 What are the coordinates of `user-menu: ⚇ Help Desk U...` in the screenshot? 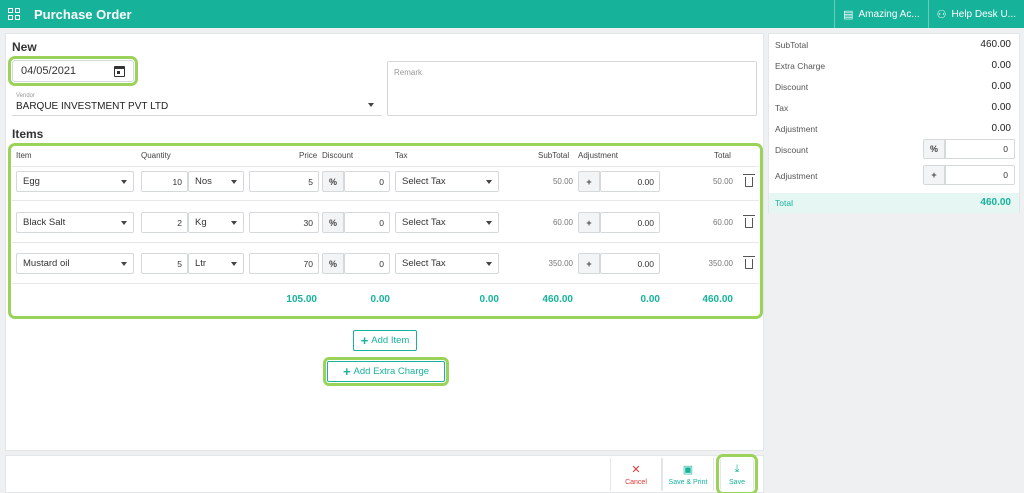 It's located at (975, 14).